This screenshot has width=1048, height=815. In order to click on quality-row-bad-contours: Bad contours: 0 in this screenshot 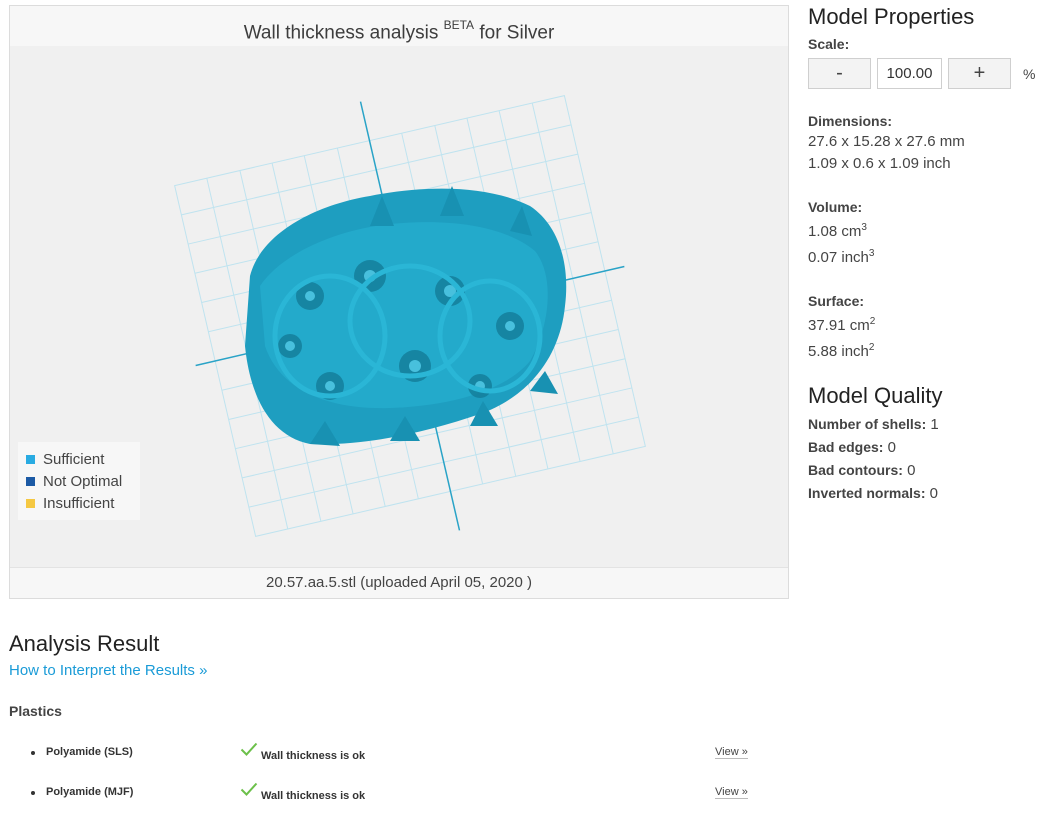, I will do `click(925, 470)`.